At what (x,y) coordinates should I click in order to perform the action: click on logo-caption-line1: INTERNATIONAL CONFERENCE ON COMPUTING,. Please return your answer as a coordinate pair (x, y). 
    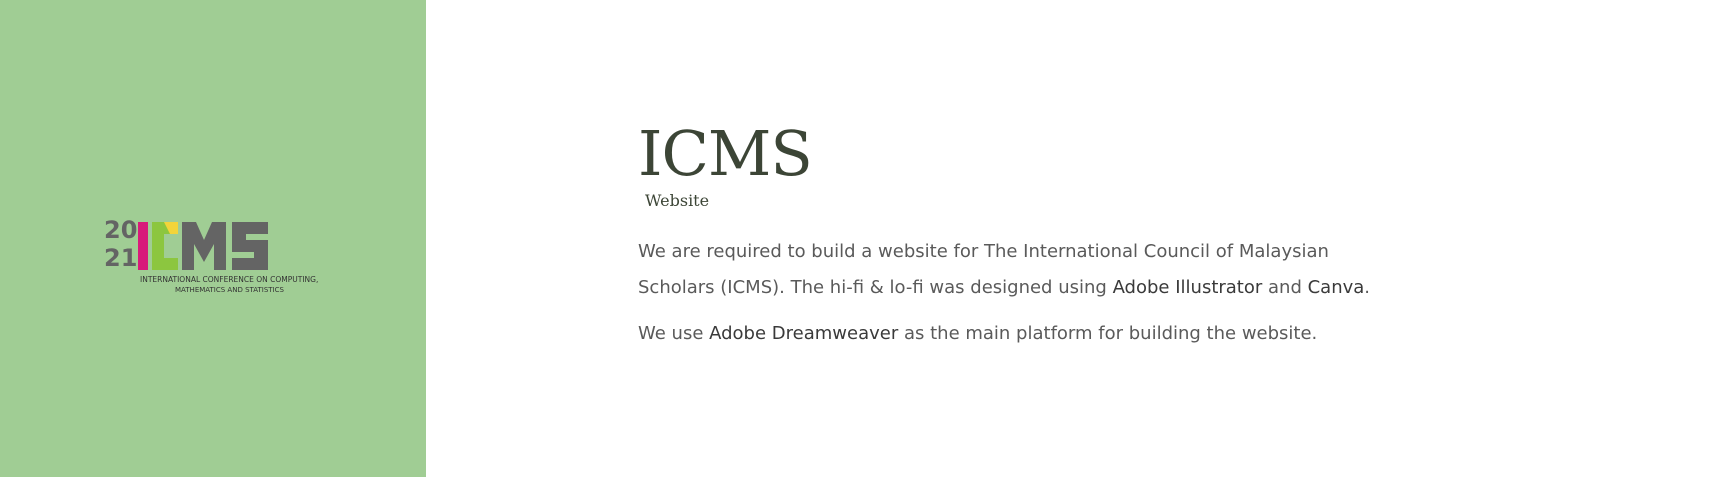
    Looking at the image, I should click on (229, 279).